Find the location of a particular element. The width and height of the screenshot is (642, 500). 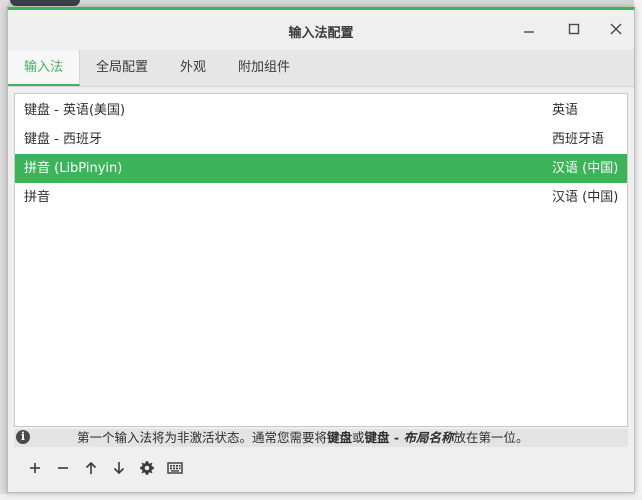

info-bar: i 第一个输入法将为非激活状态。通常您需要将键盘或键盘 - 布局名称放在第一位。 is located at coordinates (321, 438).